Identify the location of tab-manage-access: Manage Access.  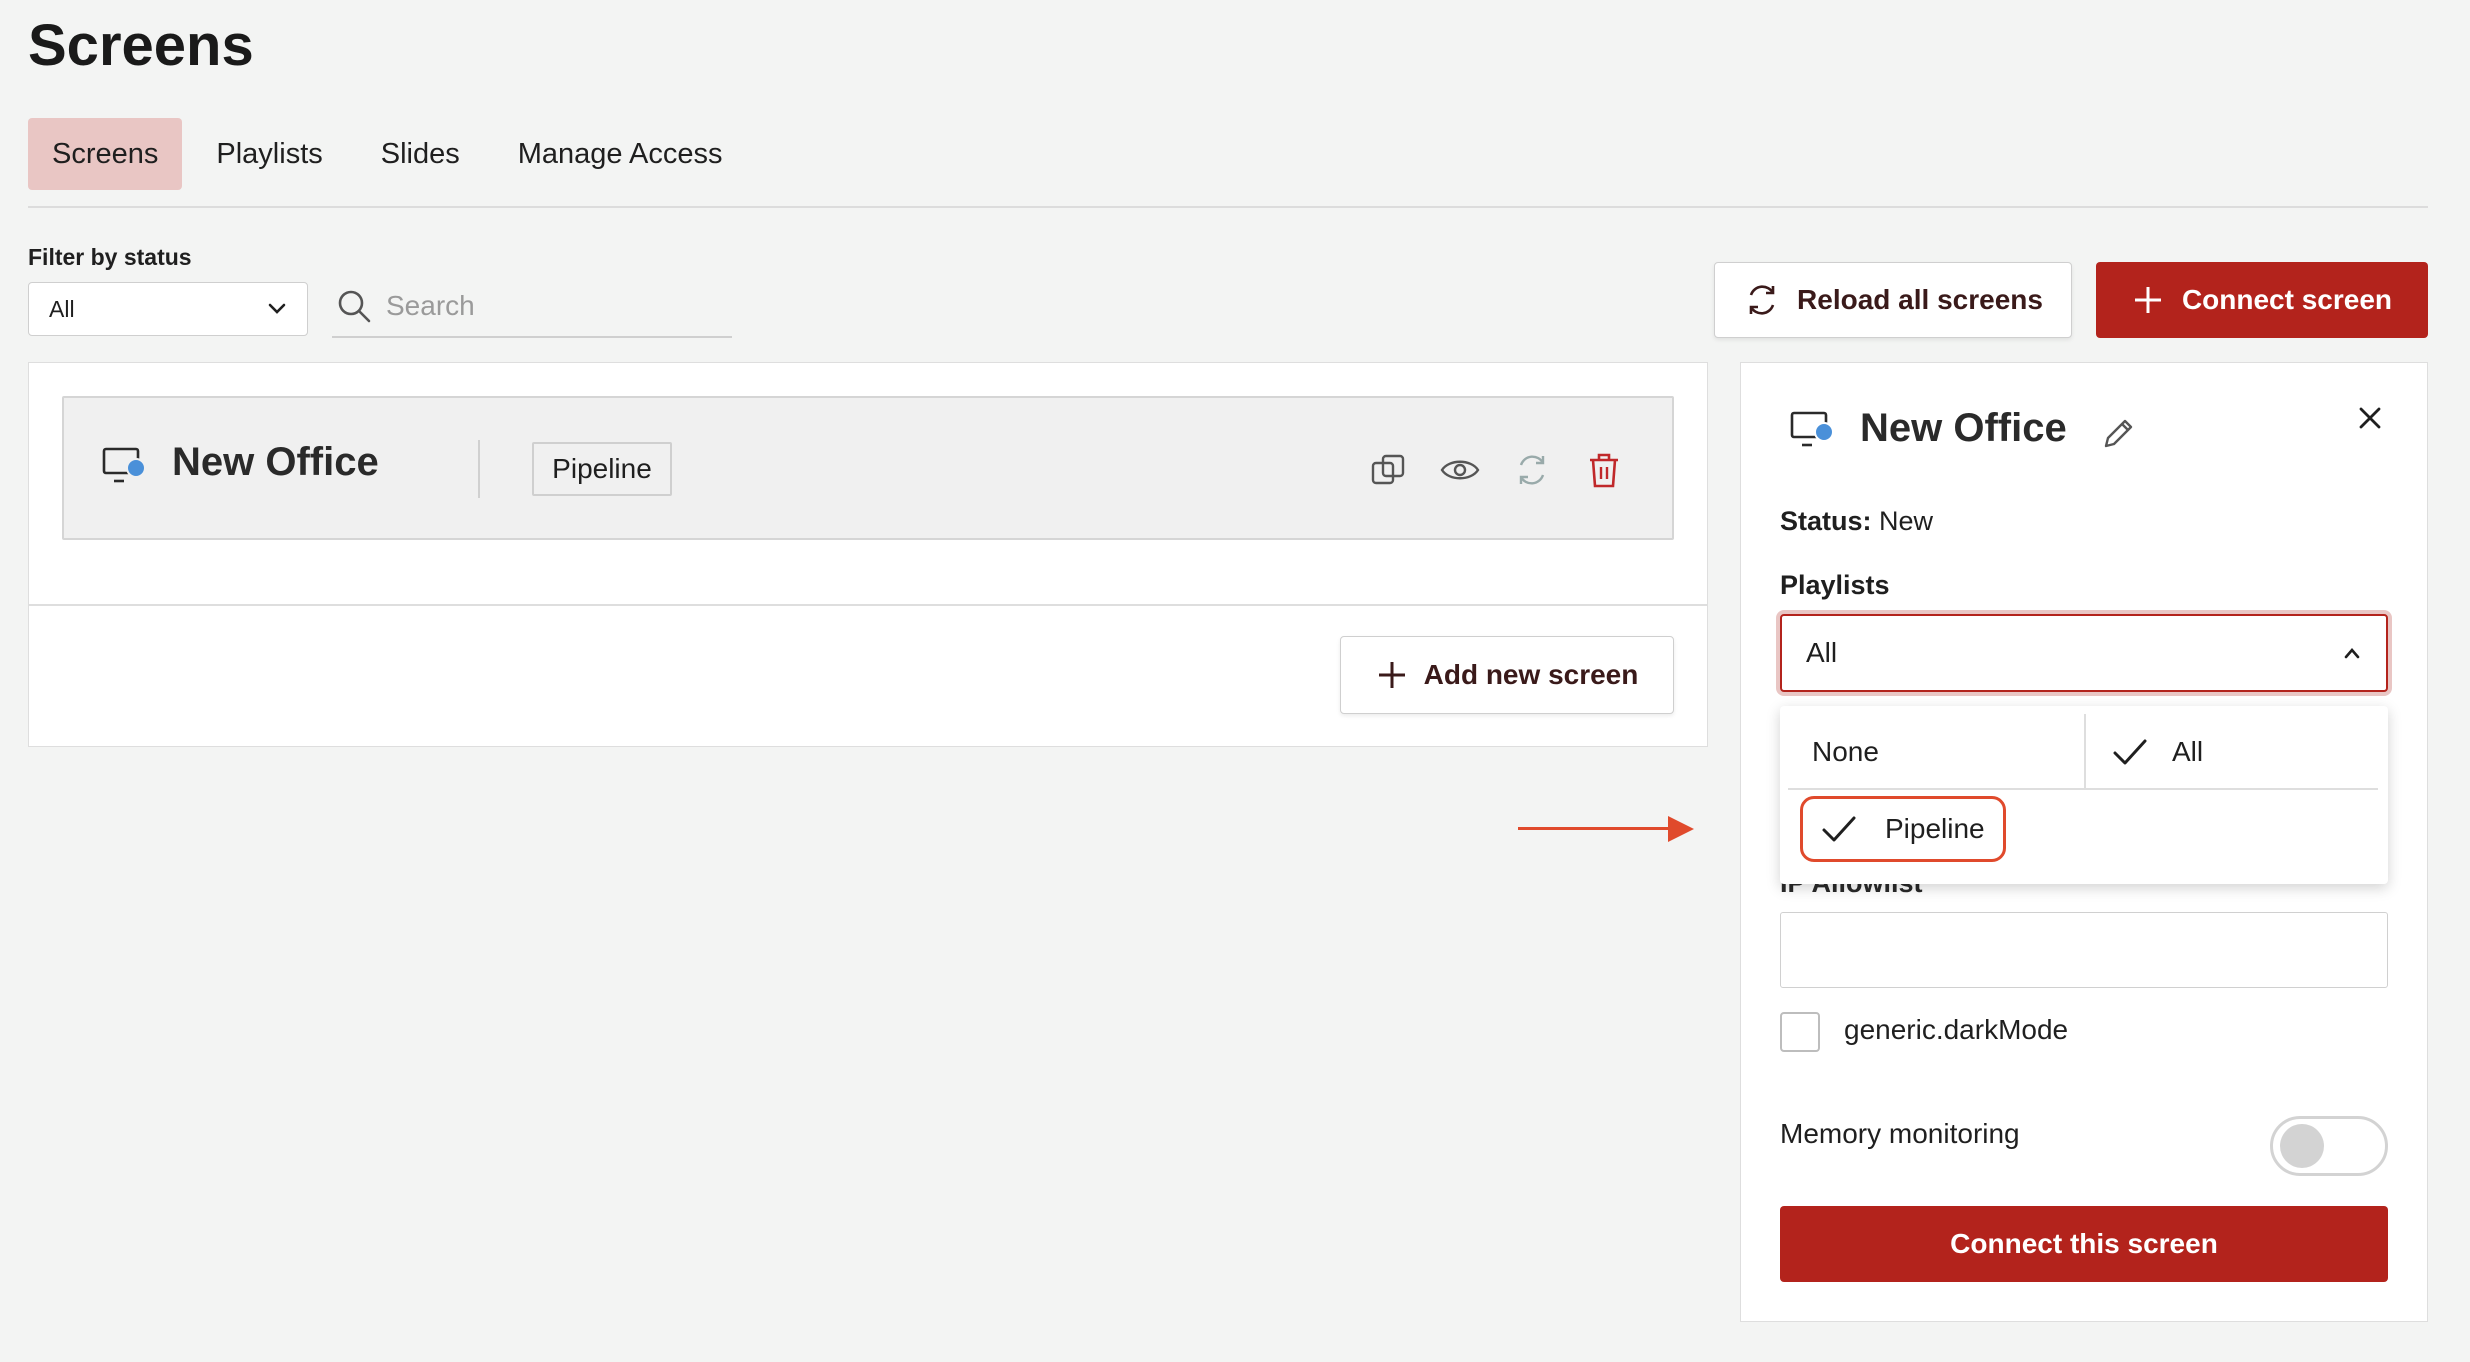
(620, 154).